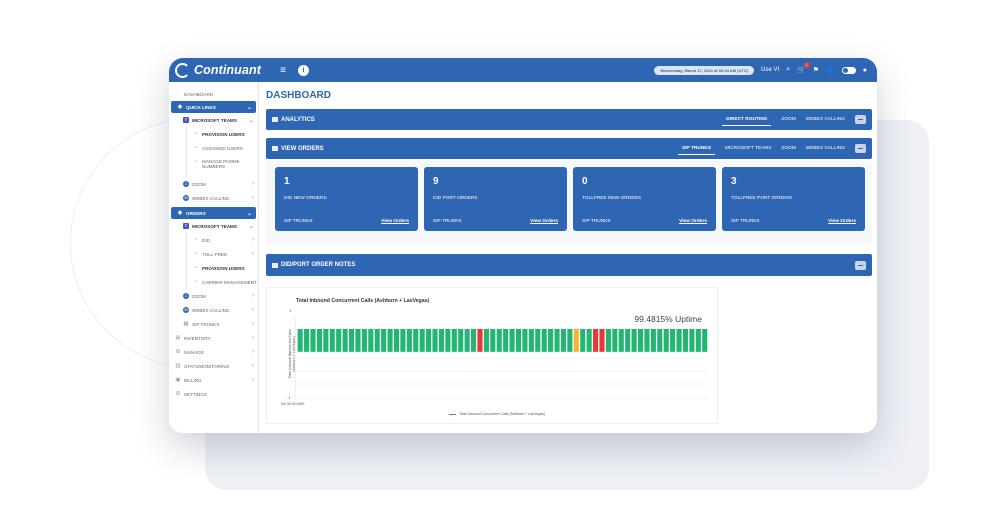  Describe the element at coordinates (747, 120) in the screenshot. I see `tab-direct-routing: DIRECT ROUTING` at that location.